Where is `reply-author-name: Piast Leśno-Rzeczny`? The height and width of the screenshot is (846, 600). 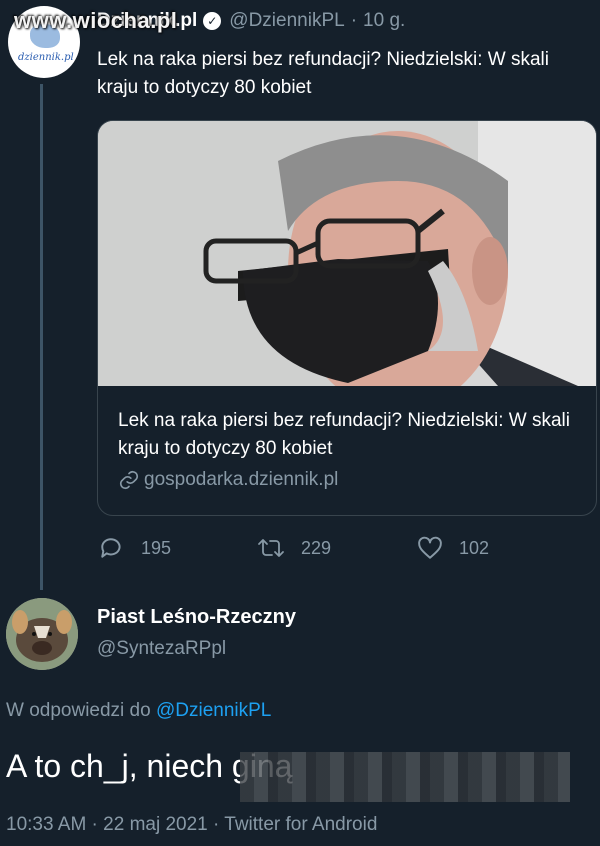
reply-author-name: Piast Leśno-Rzeczny is located at coordinates (196, 617).